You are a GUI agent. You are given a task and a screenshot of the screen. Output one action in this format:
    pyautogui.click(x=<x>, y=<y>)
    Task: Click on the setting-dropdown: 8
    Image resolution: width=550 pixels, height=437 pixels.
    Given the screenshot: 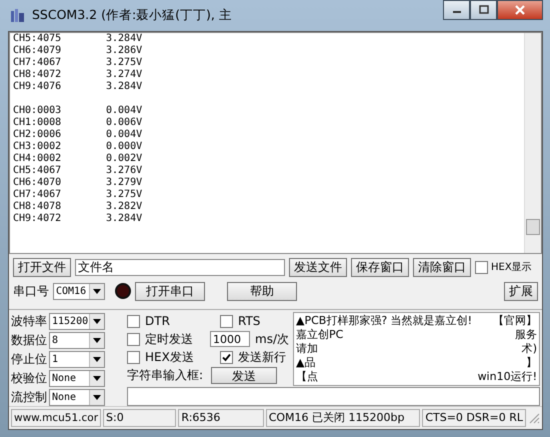 What is the action you would take?
    pyautogui.click(x=77, y=340)
    